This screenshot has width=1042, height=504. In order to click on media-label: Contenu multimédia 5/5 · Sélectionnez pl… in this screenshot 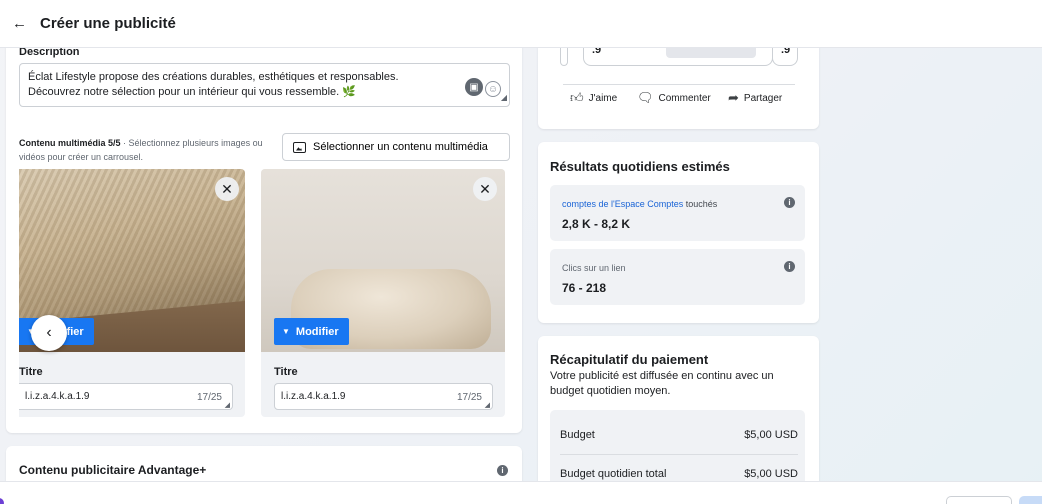, I will do `click(148, 150)`.